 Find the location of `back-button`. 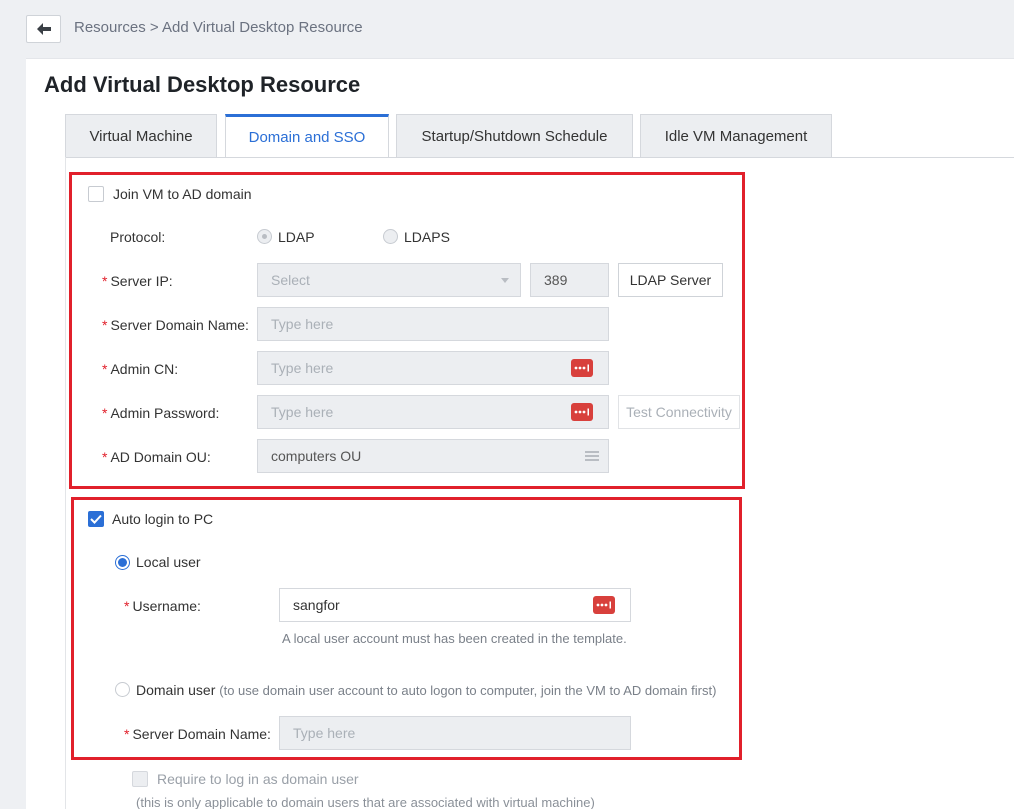

back-button is located at coordinates (43, 29).